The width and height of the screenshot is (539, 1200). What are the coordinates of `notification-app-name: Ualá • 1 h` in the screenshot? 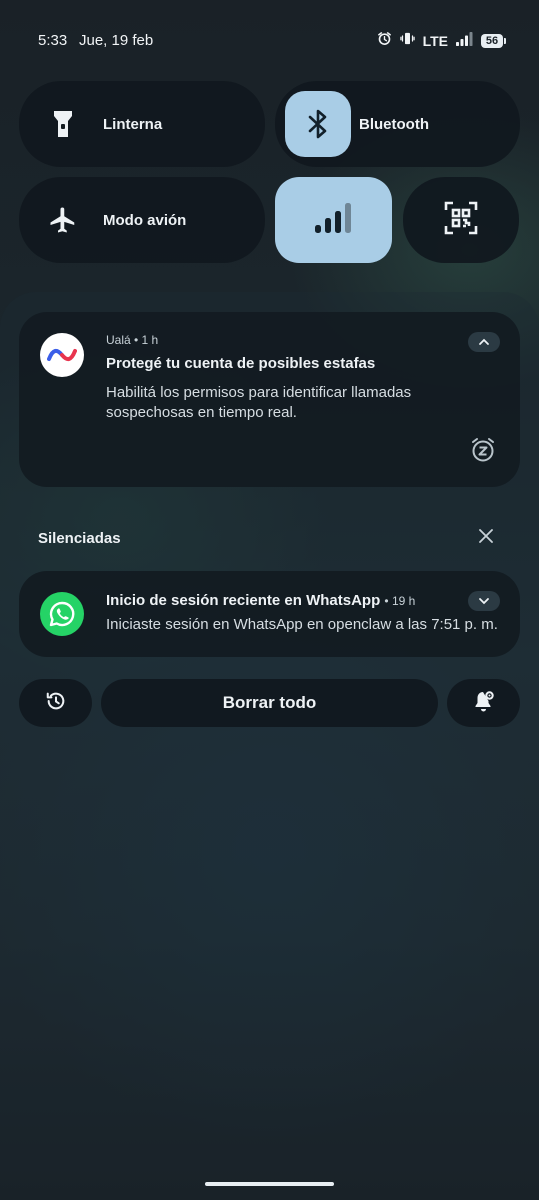 It's located at (132, 340).